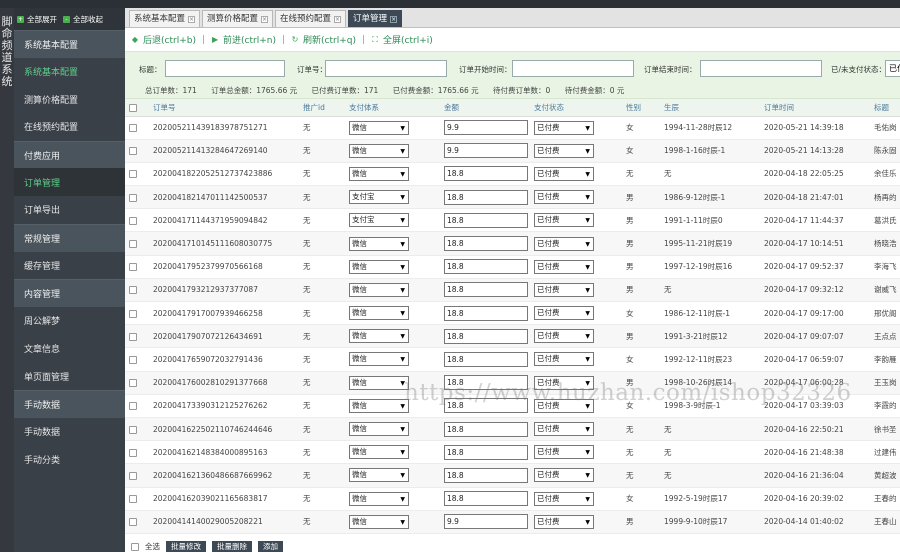 The height and width of the screenshot is (552, 900). Describe the element at coordinates (169, 39) in the screenshot. I see `back-button: 后退(ctrl+b)` at that location.